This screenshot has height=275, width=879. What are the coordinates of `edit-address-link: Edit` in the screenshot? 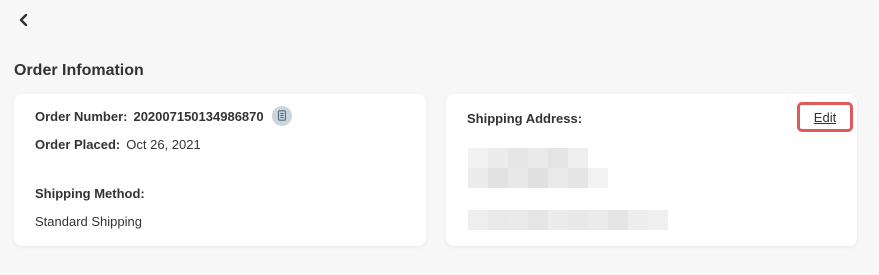 It's located at (825, 117).